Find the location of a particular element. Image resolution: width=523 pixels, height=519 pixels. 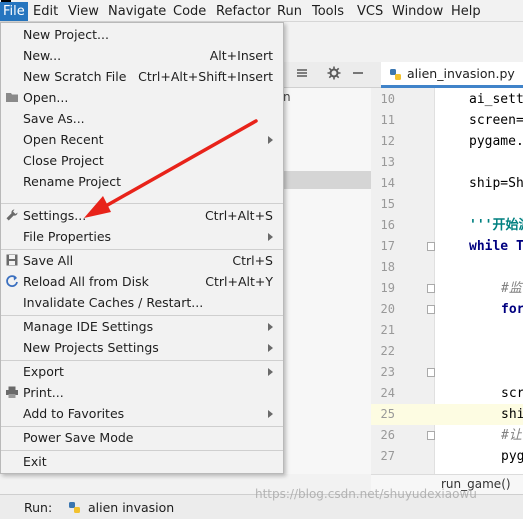

code-line: 23 is located at coordinates (447, 372).